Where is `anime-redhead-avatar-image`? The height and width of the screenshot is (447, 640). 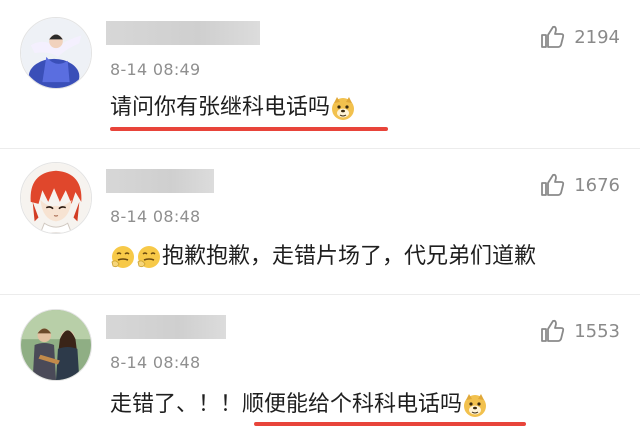 anime-redhead-avatar-image is located at coordinates (56, 198).